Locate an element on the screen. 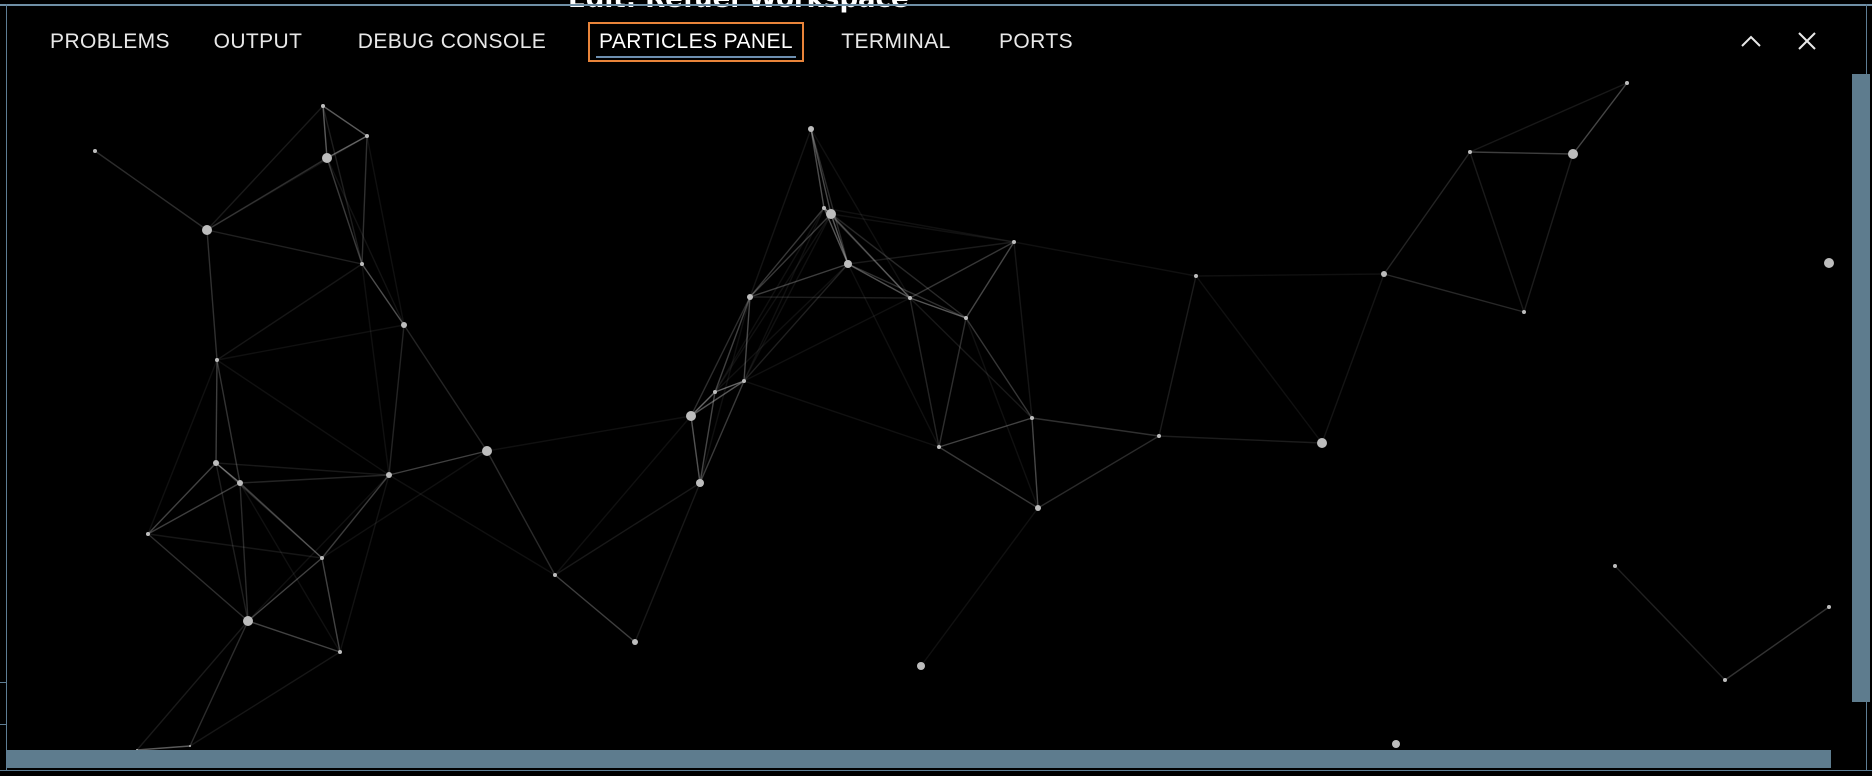 The width and height of the screenshot is (1872, 776). chevron-up-icon is located at coordinates (1751, 41).